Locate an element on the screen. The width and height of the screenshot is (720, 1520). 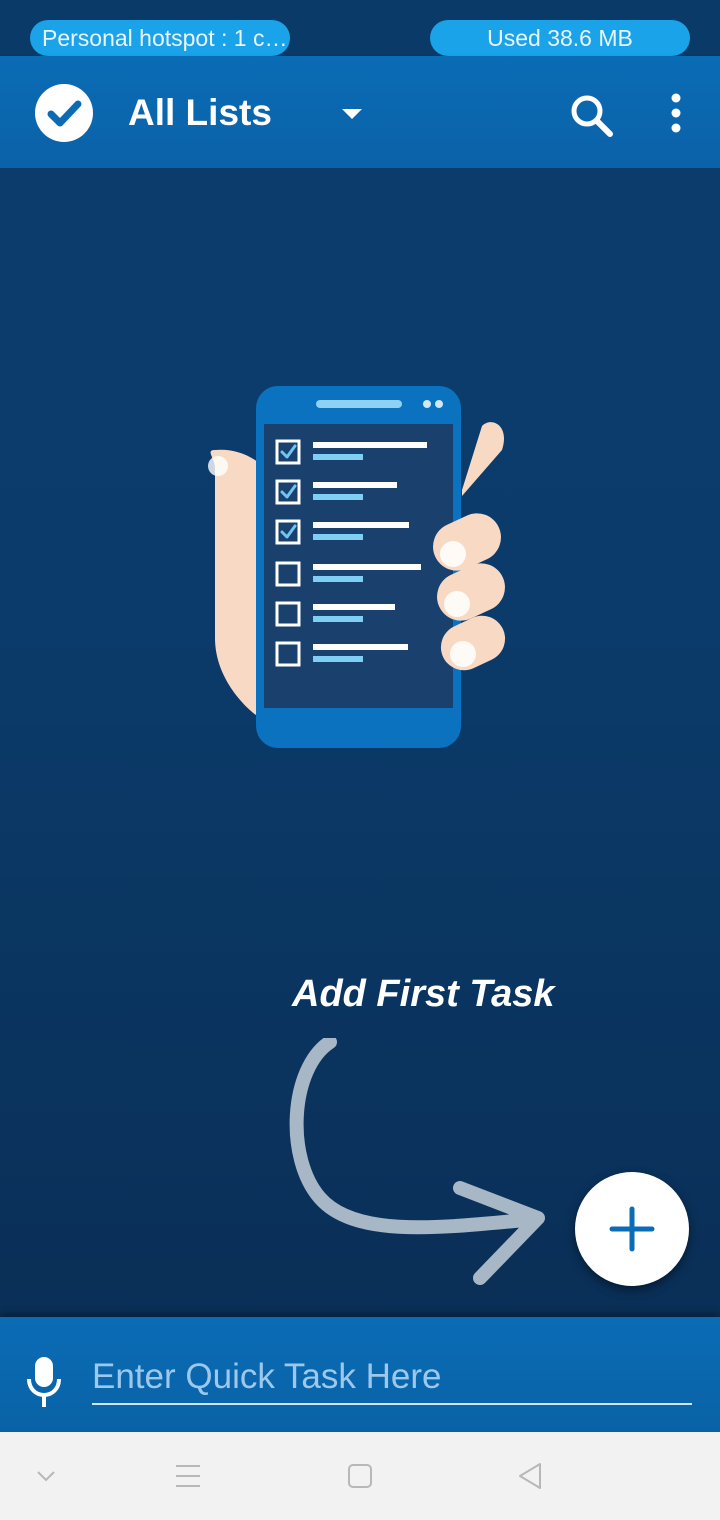
home-square-icon is located at coordinates (360, 1476).